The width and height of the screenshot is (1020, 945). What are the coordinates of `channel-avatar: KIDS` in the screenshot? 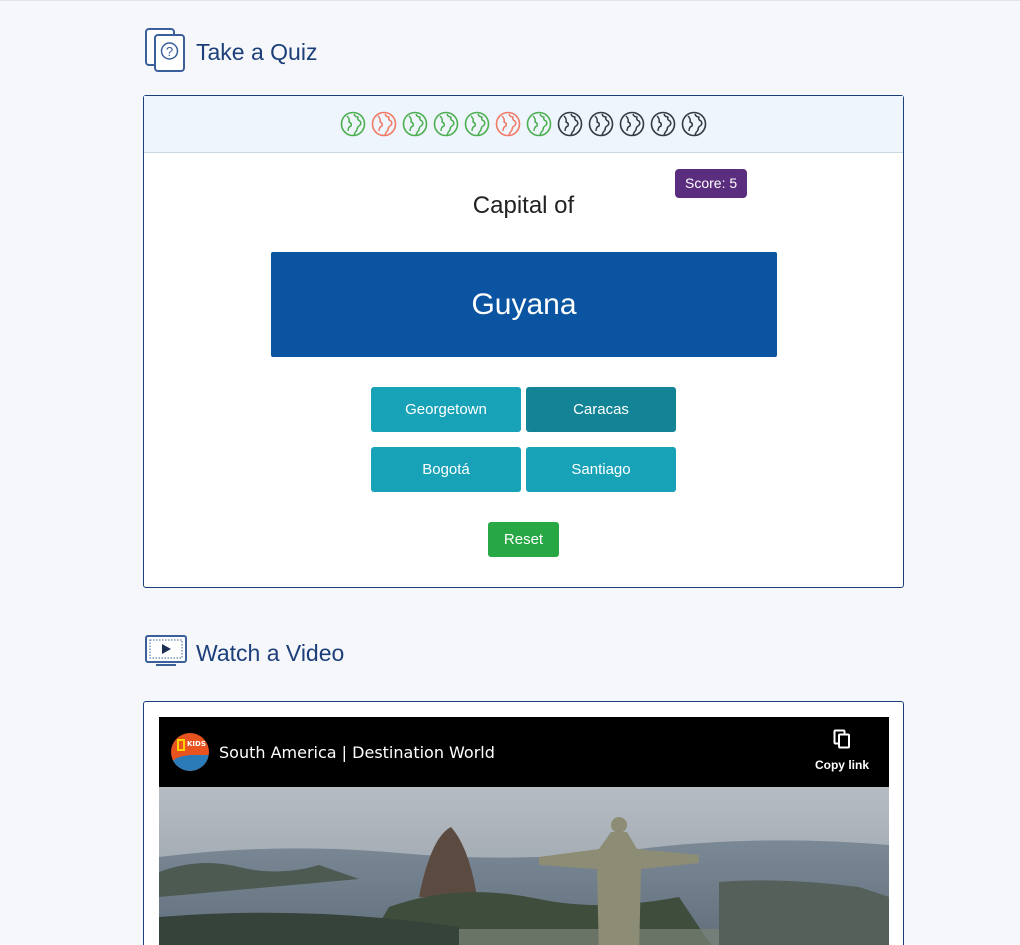 It's located at (190, 752).